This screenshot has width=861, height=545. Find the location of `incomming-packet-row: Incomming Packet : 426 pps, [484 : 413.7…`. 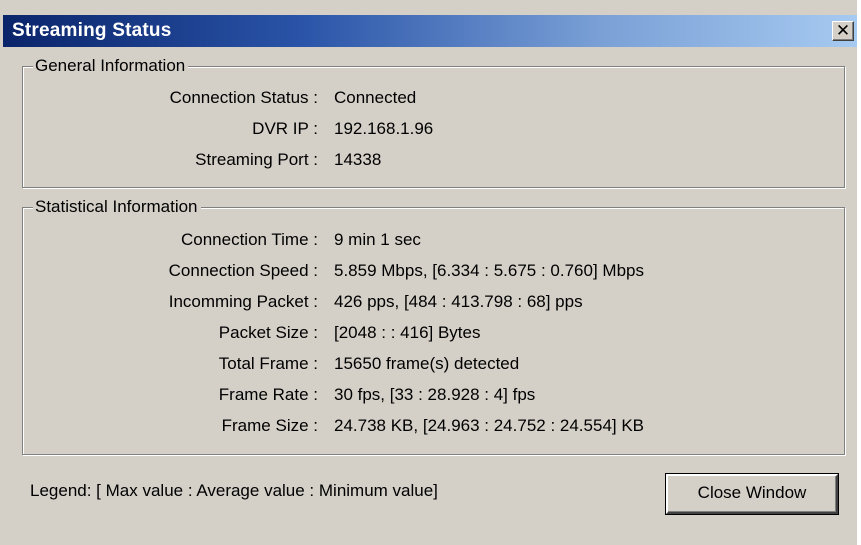

incomming-packet-row: Incomming Packet : 426 pps, [484 : 413.7… is located at coordinates (423, 302).